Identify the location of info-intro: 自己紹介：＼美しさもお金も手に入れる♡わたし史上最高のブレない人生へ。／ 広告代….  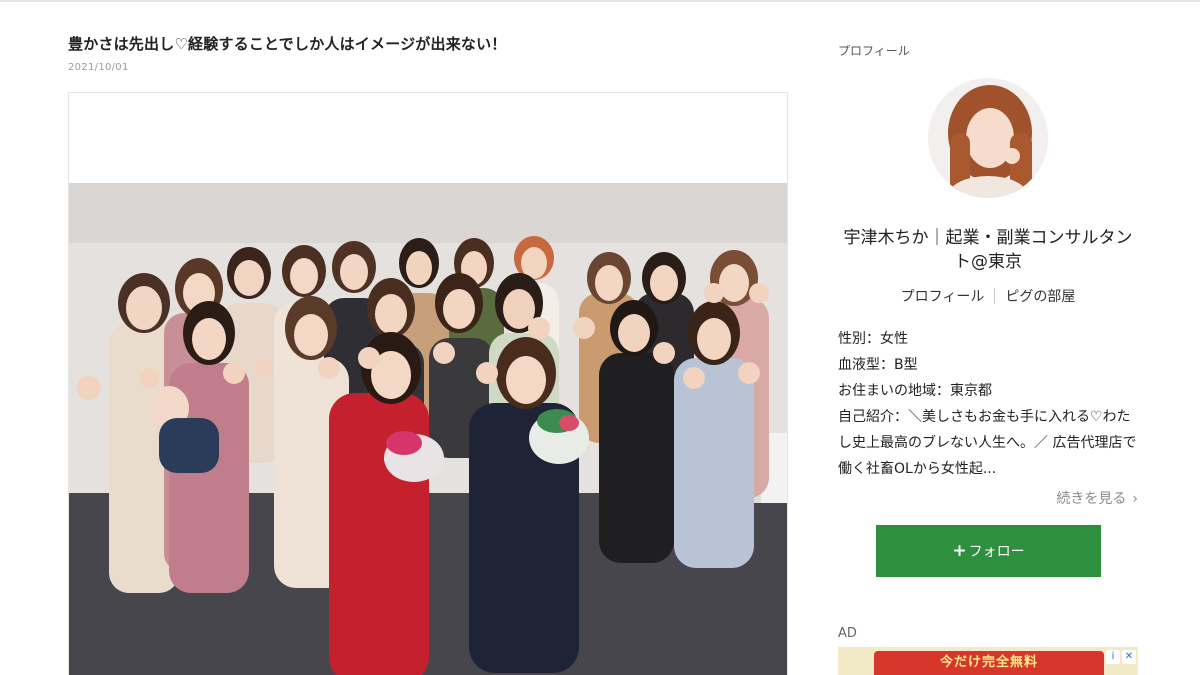
(987, 443).